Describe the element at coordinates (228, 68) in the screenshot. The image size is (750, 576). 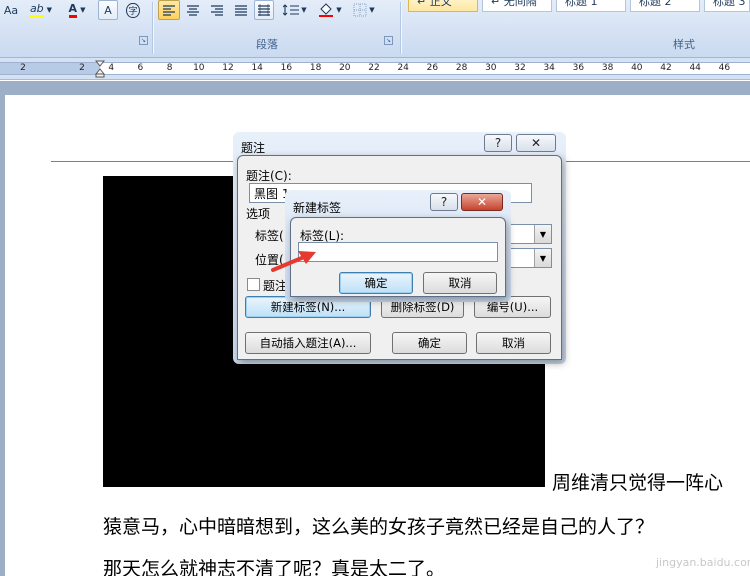
I see `ruler-tick-label: 12` at that location.